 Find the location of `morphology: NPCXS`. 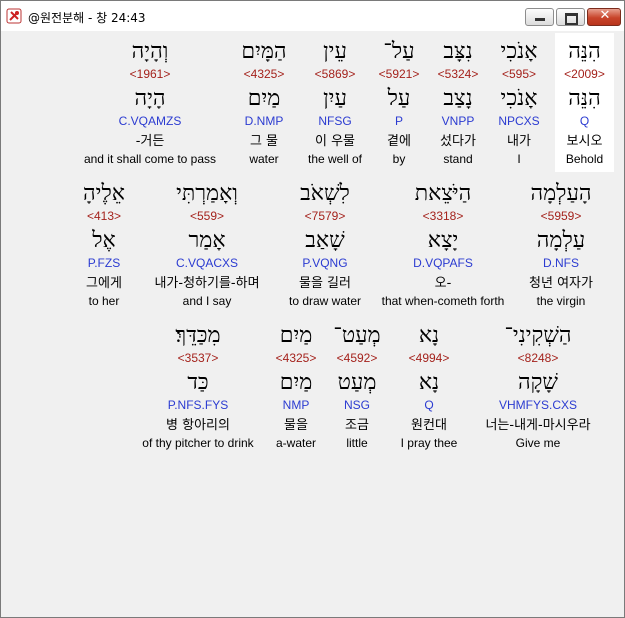

morphology: NPCXS is located at coordinates (519, 121).